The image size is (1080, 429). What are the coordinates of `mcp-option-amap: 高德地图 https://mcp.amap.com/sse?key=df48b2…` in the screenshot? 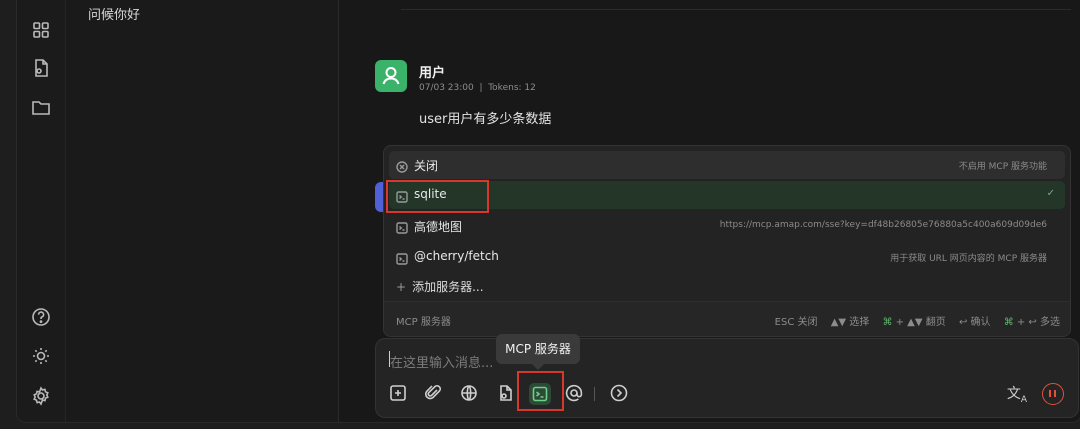 It's located at (727, 226).